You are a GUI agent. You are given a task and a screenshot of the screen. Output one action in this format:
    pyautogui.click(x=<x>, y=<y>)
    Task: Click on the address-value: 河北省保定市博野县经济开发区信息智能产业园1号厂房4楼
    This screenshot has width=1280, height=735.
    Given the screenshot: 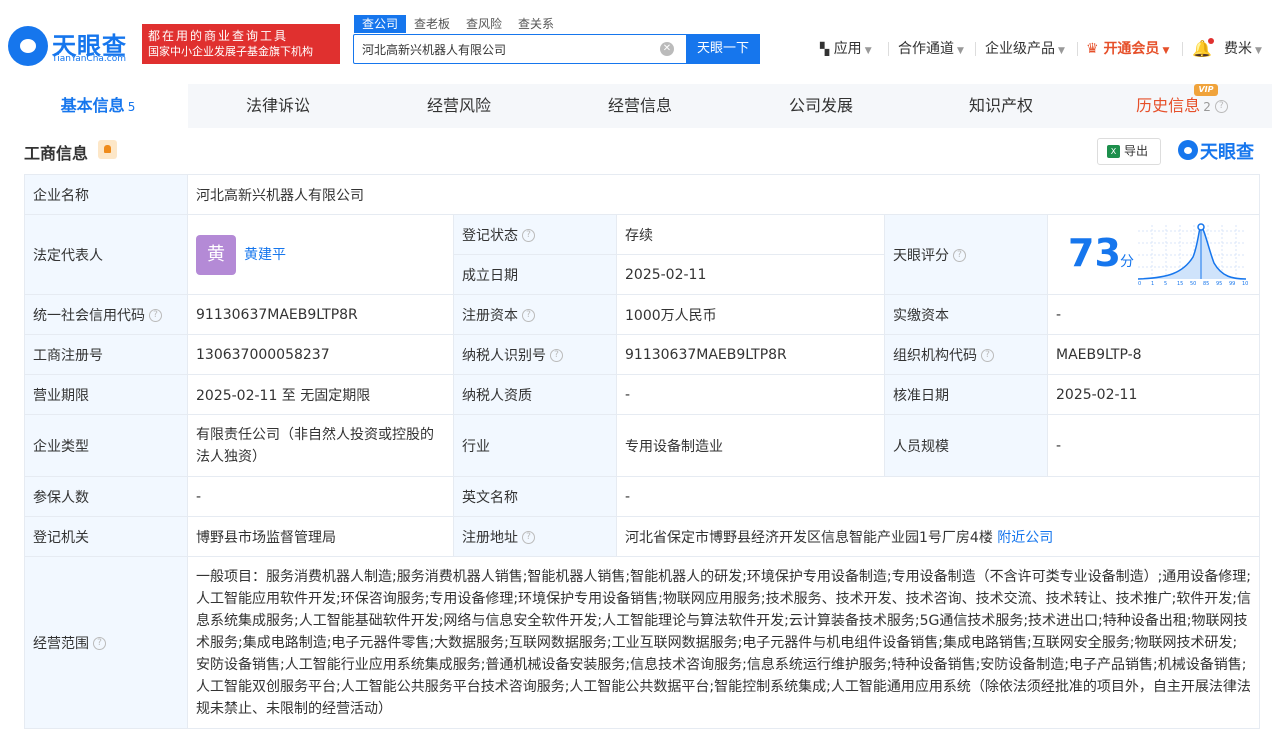 What is the action you would take?
    pyautogui.click(x=809, y=537)
    